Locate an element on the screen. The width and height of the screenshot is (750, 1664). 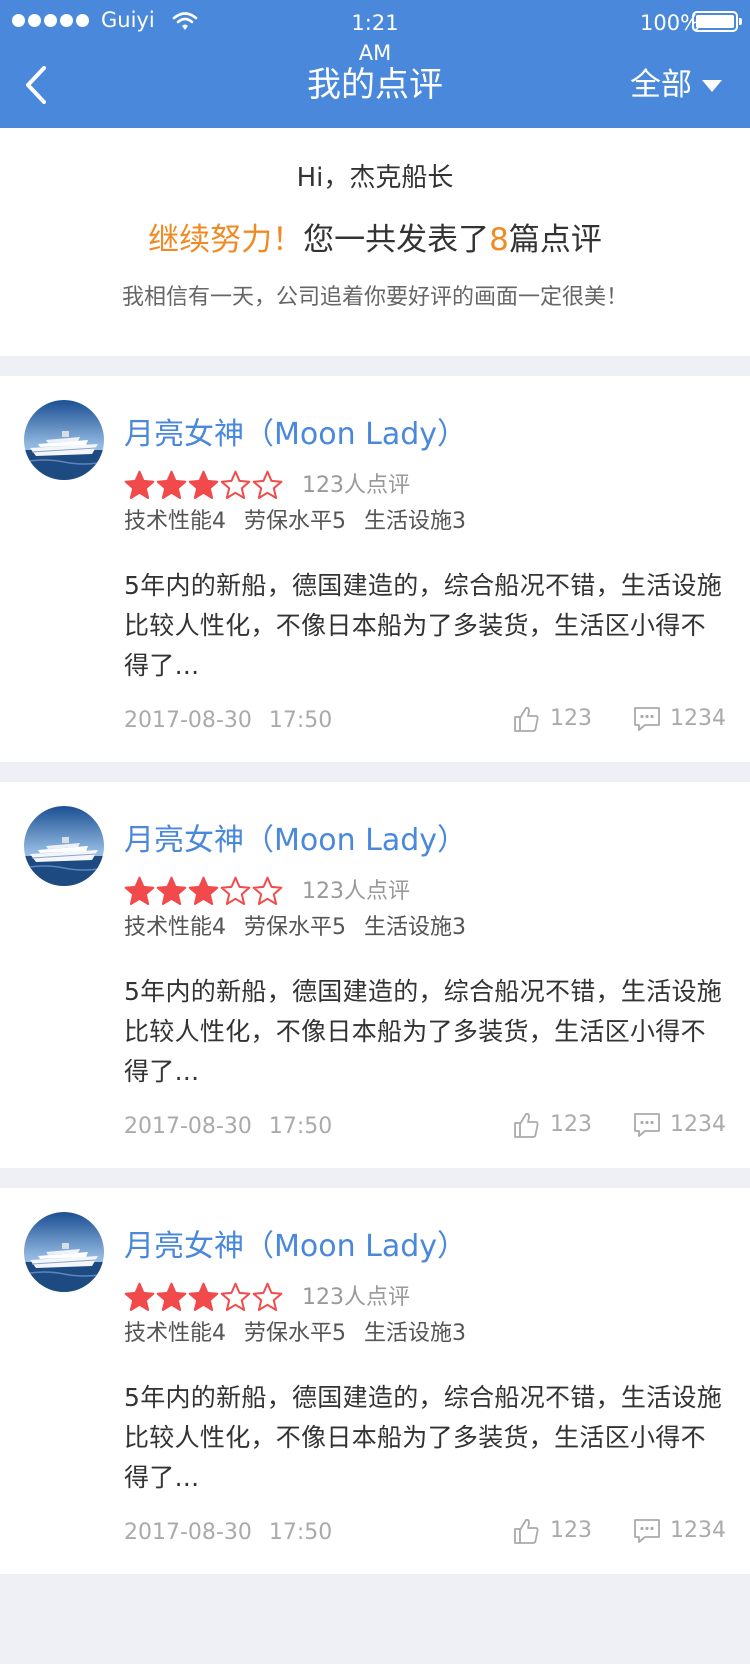
wifi-icon is located at coordinates (185, 21).